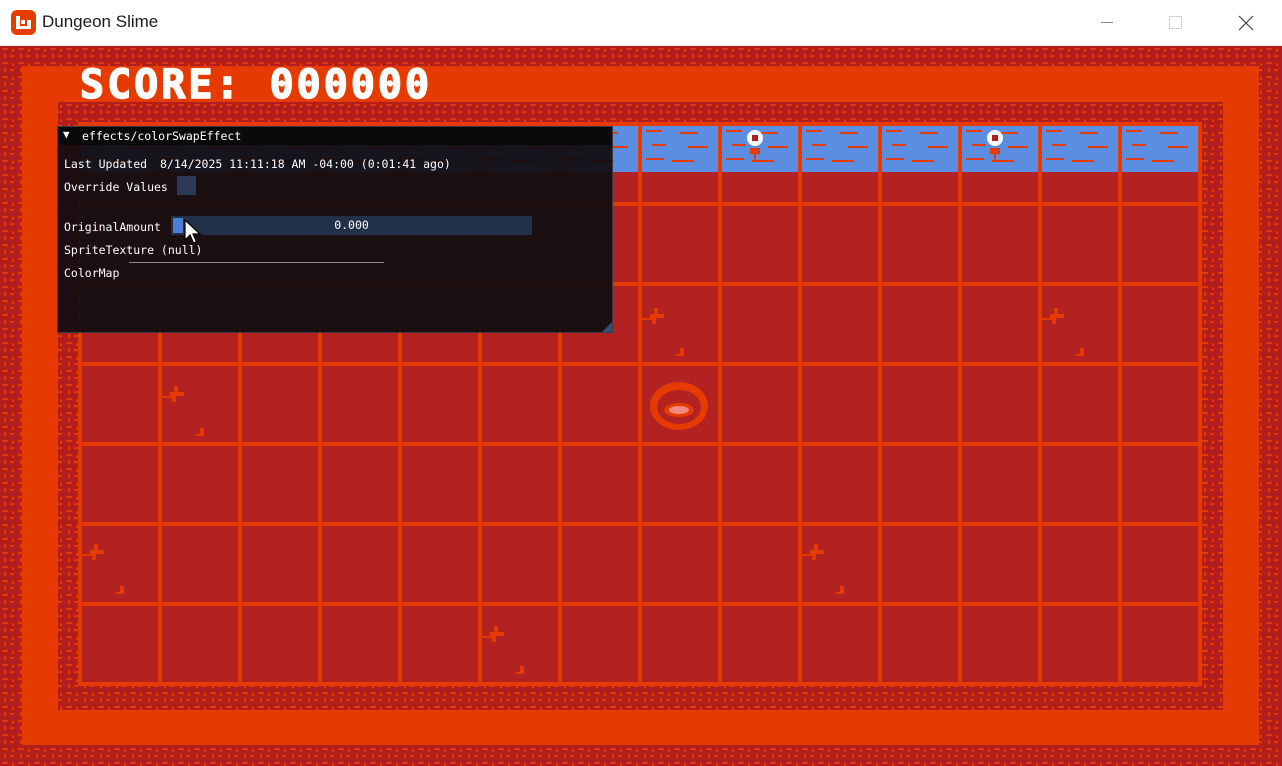  Describe the element at coordinates (106, 164) in the screenshot. I see `last-updated-label: Last Updated` at that location.